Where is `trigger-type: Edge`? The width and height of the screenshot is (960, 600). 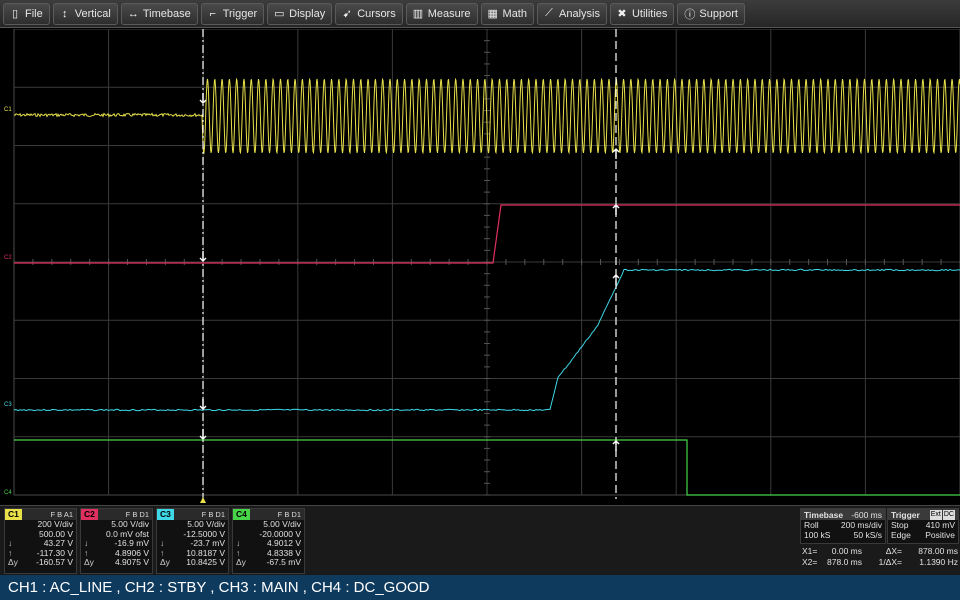 trigger-type: Edge is located at coordinates (901, 535).